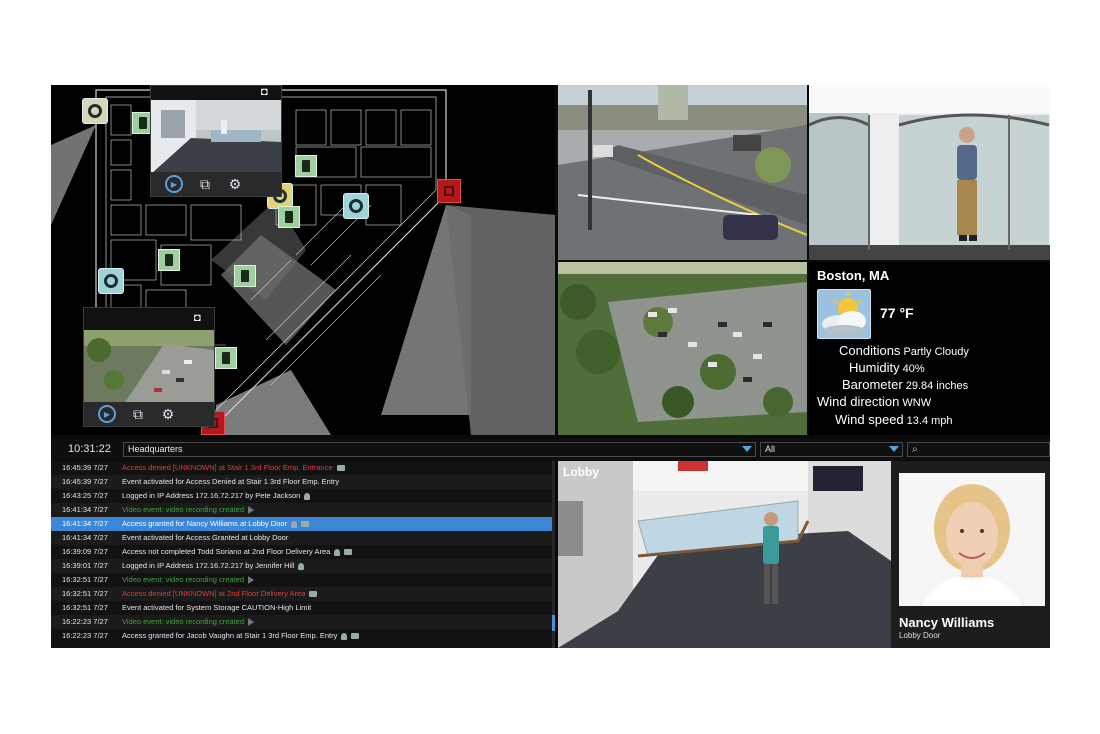 This screenshot has width=1100, height=734. Describe the element at coordinates (904, 350) in the screenshot. I see `weather-conditions: Conditions Partly Cloudy` at that location.